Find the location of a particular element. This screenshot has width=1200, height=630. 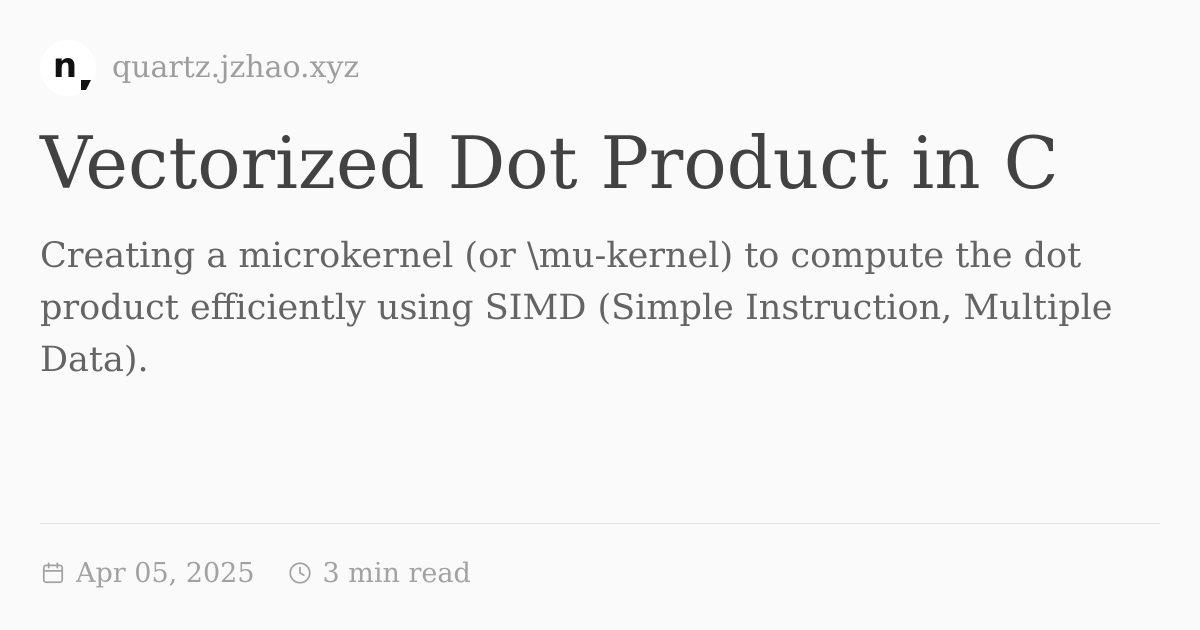

publish-date: Apr 05, 2025 is located at coordinates (147, 573).